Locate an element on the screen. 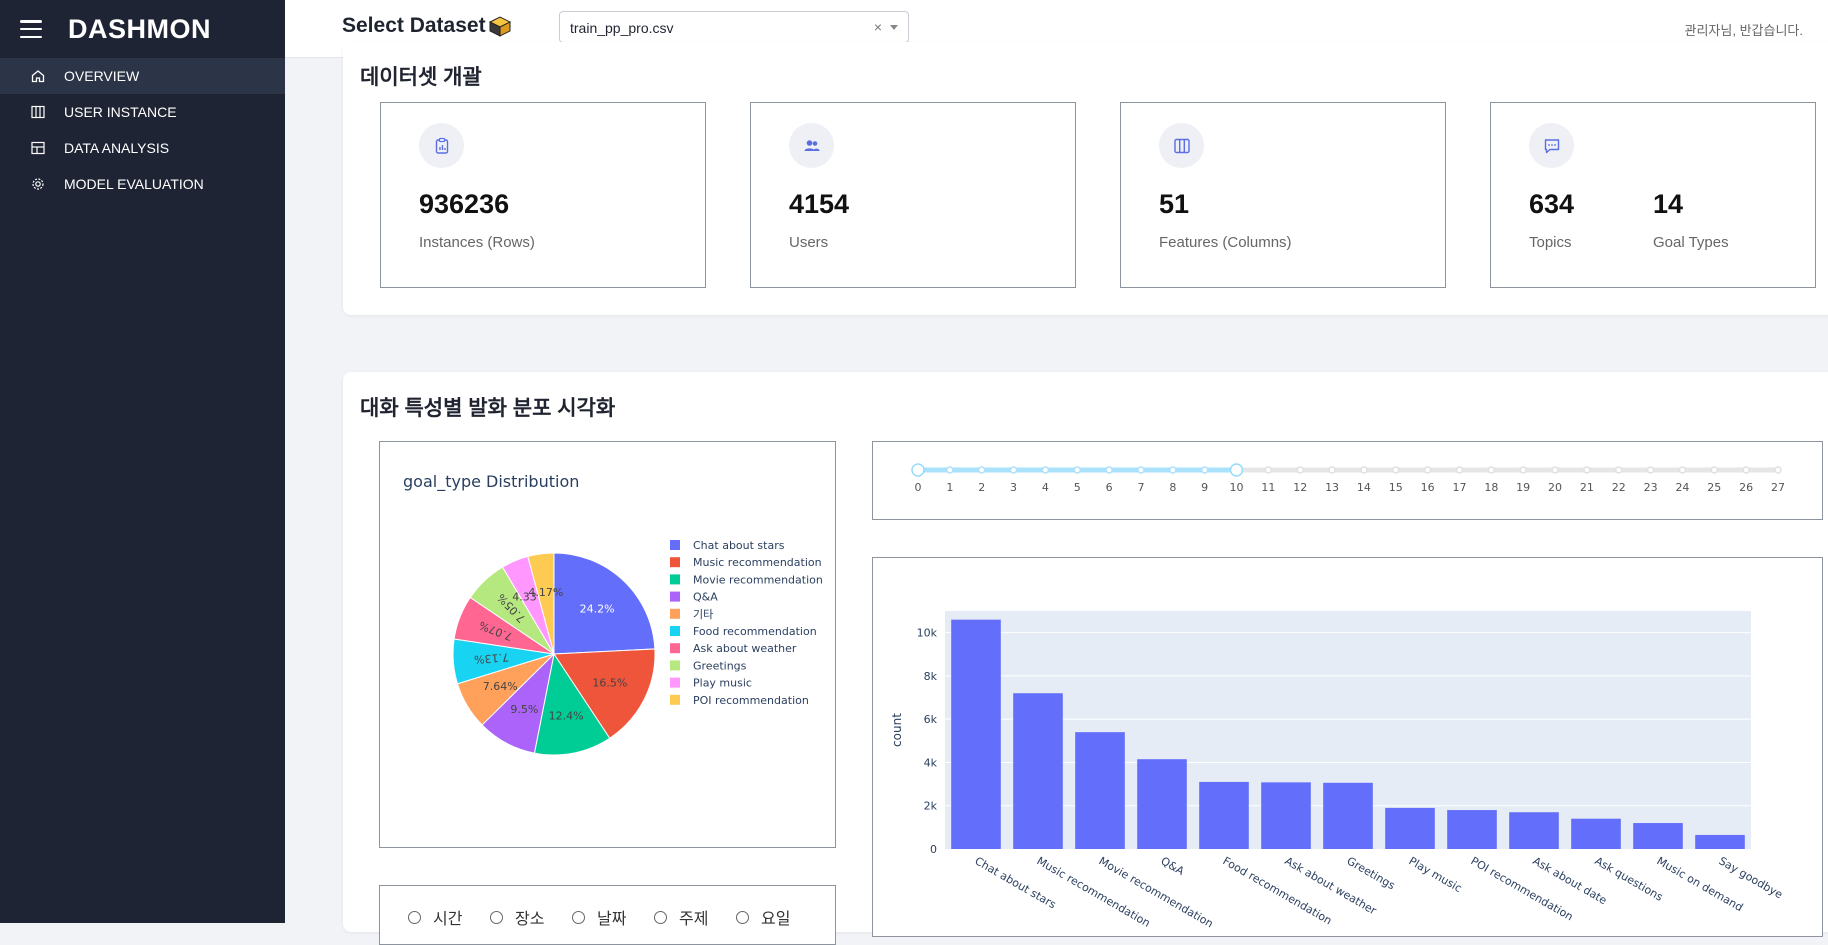  y-tick-label: 10k is located at coordinates (927, 633).